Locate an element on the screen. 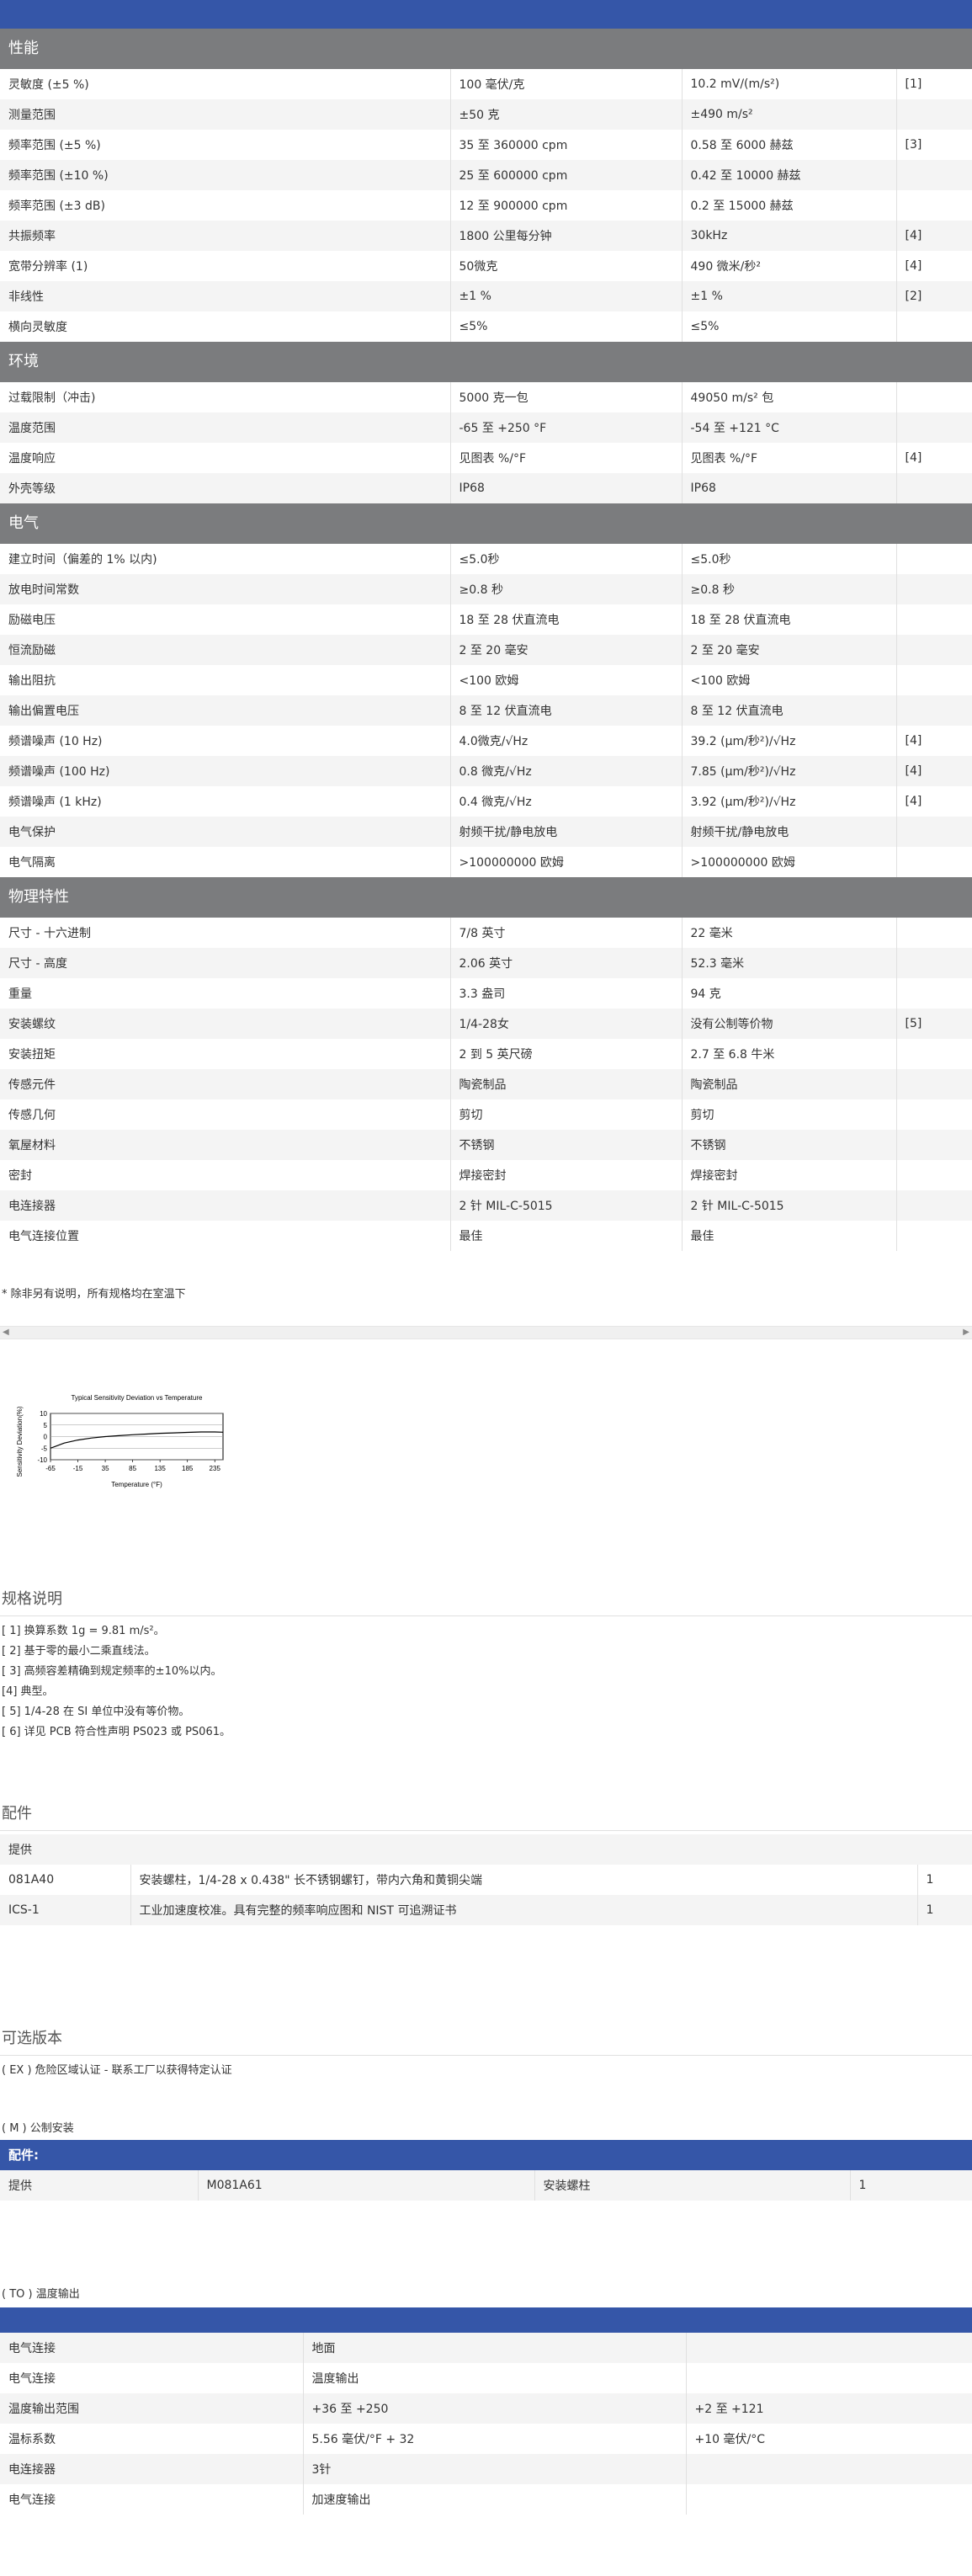  spec-metric: >100000000 欧姆 is located at coordinates (789, 862).